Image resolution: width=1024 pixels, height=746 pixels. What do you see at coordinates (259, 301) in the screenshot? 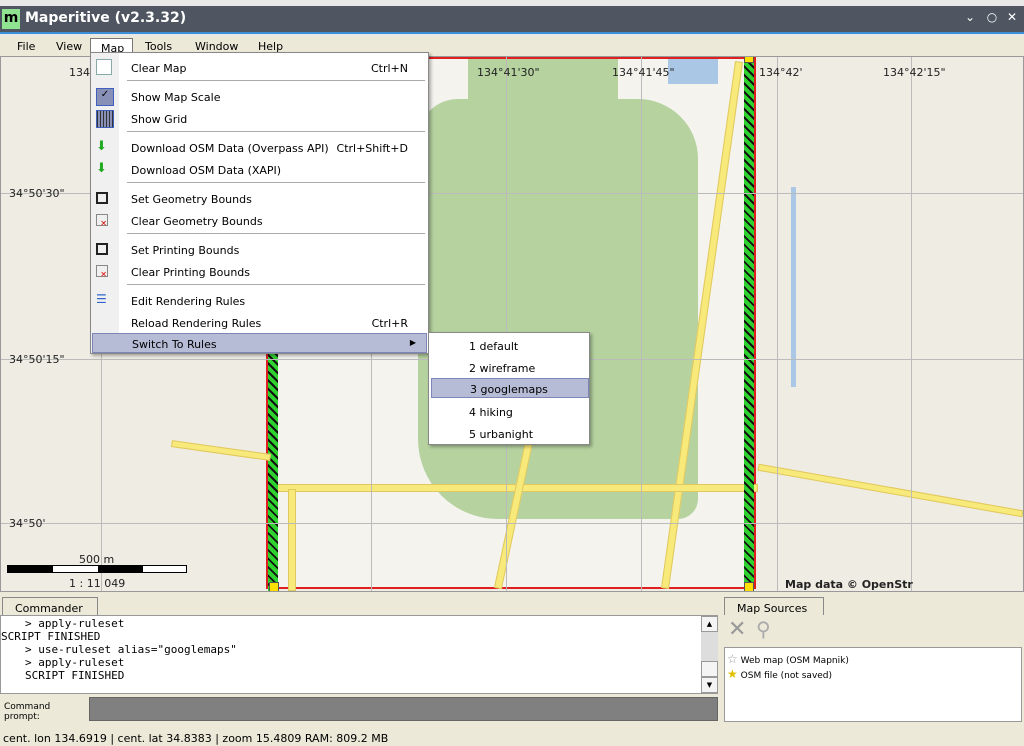
I see `menu-item-edit-rendering-rules: ☰ Edit Rendering Rules` at bounding box center [259, 301].